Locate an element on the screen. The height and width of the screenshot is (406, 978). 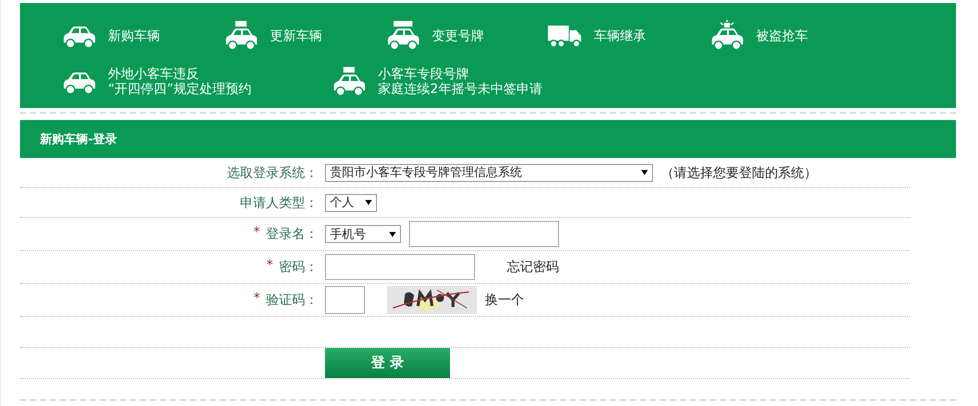
nav-link: 被盗抢车 is located at coordinates (782, 36).